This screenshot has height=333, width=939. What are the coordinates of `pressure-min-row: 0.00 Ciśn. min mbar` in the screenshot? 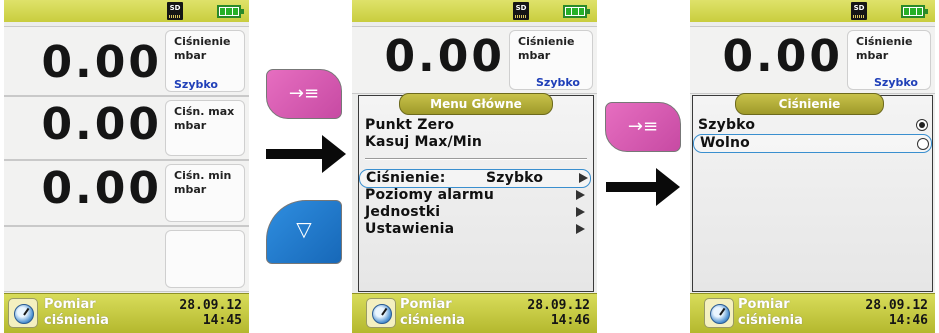 It's located at (126, 193).